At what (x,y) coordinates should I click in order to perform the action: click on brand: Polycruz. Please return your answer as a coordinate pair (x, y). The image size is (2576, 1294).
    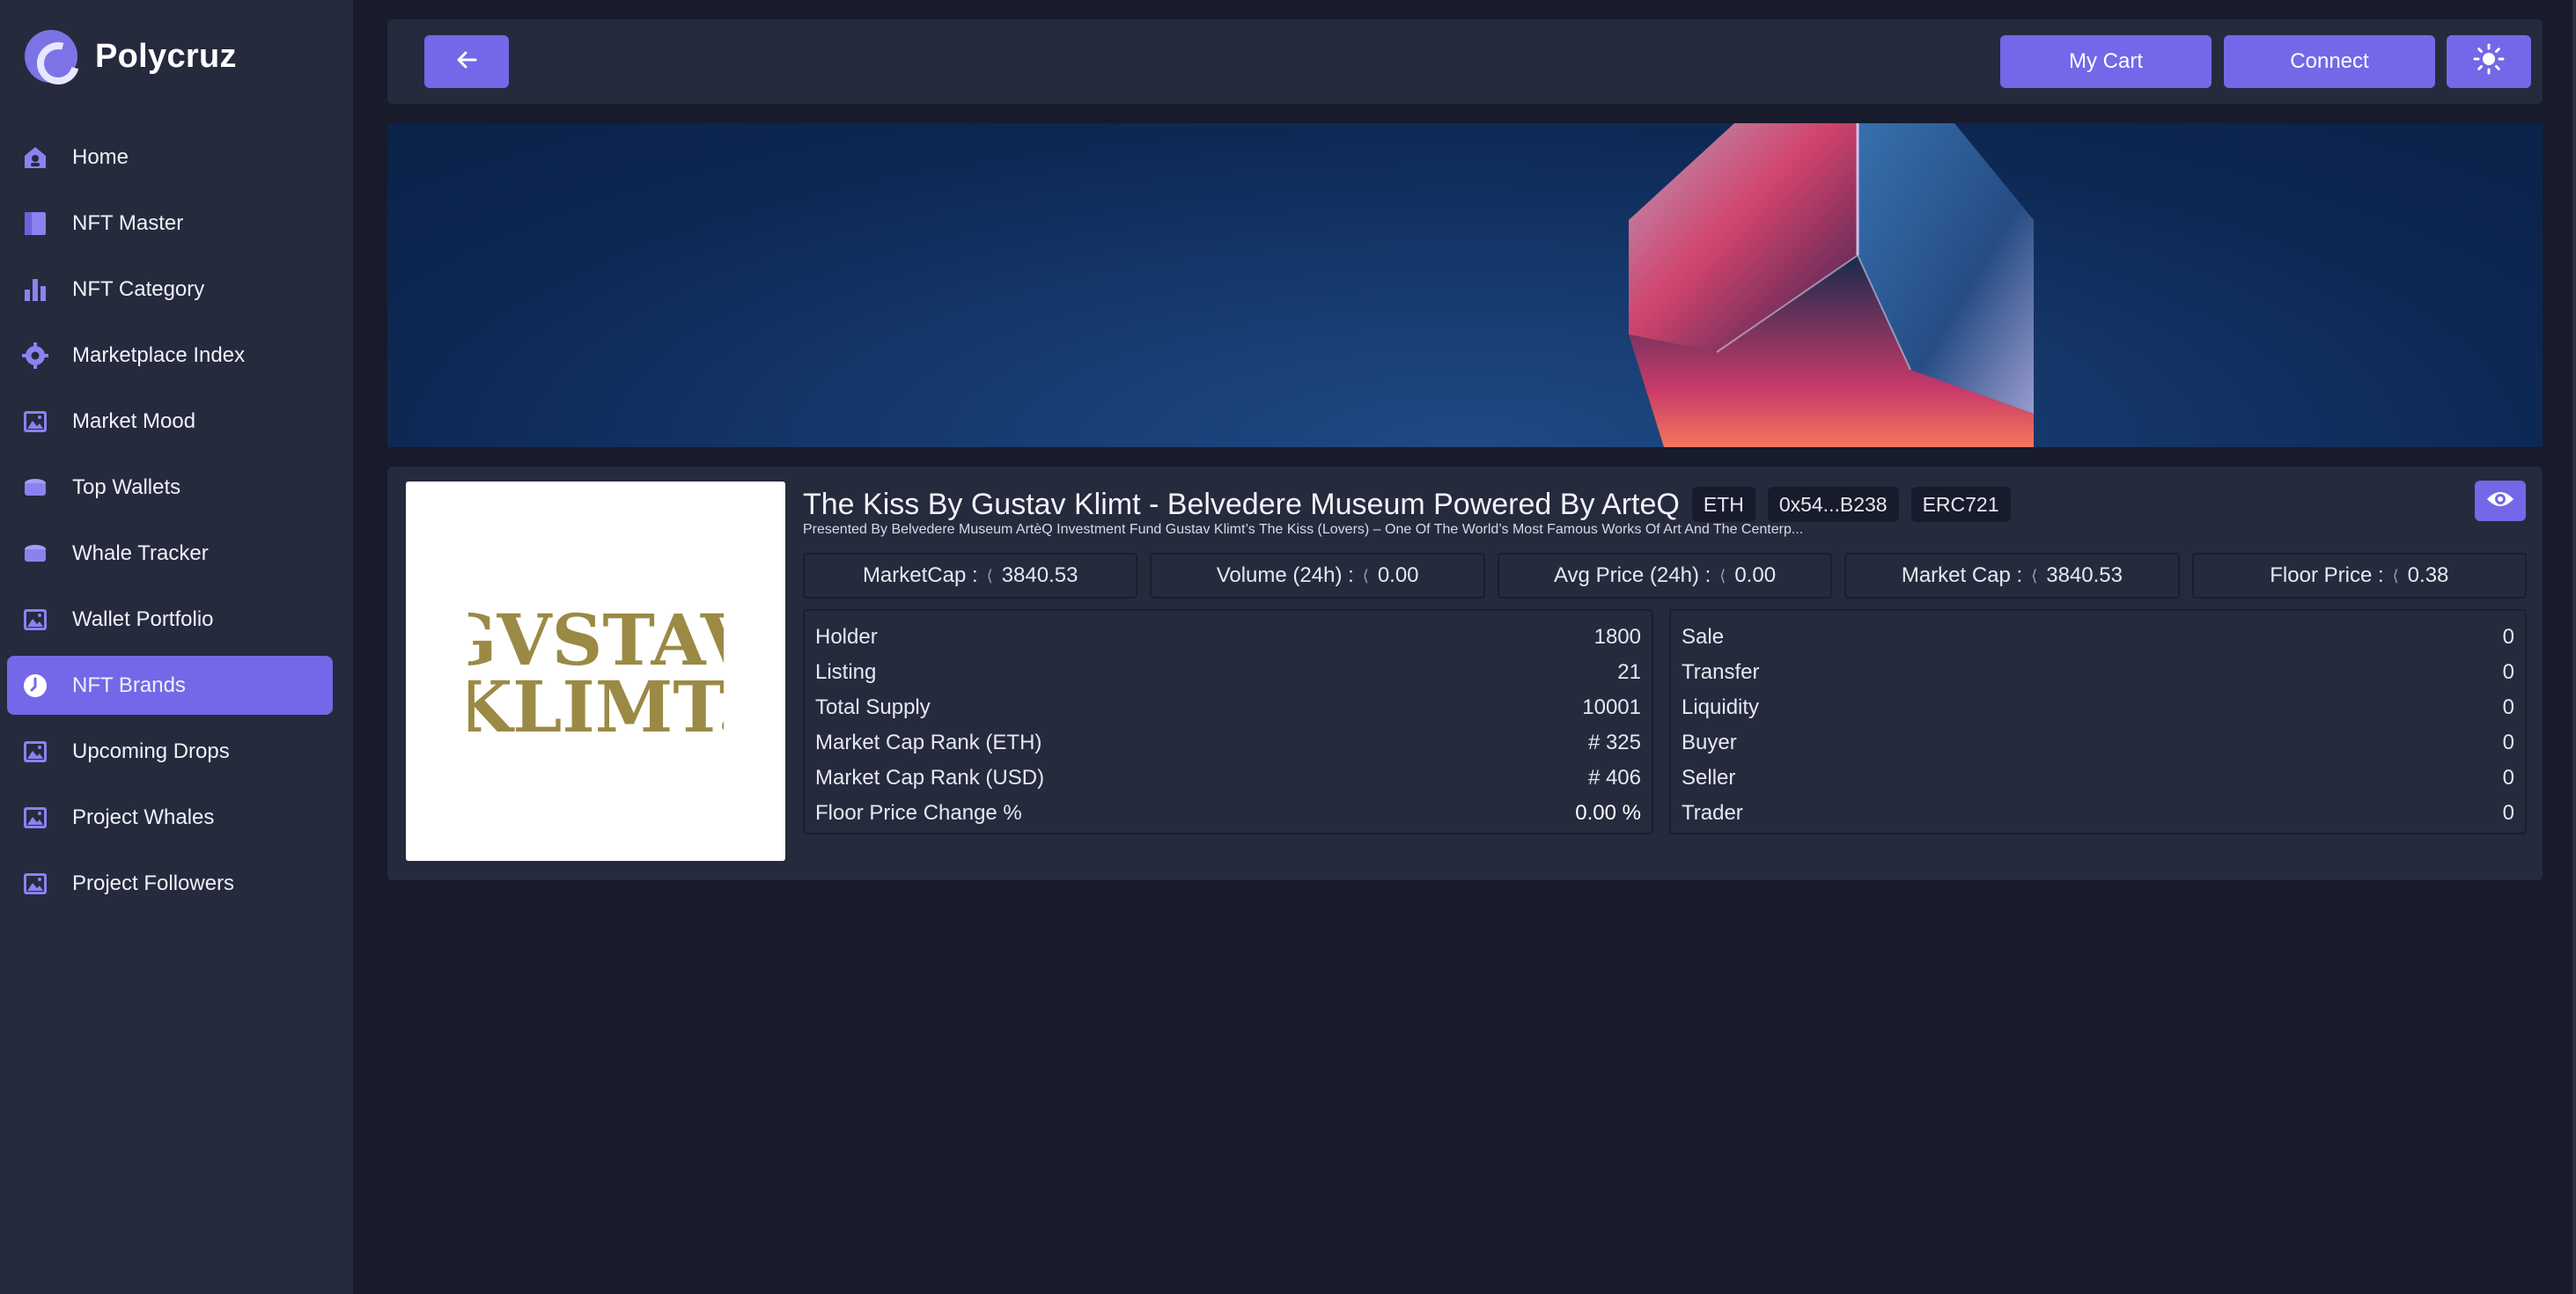
    Looking at the image, I should click on (131, 57).